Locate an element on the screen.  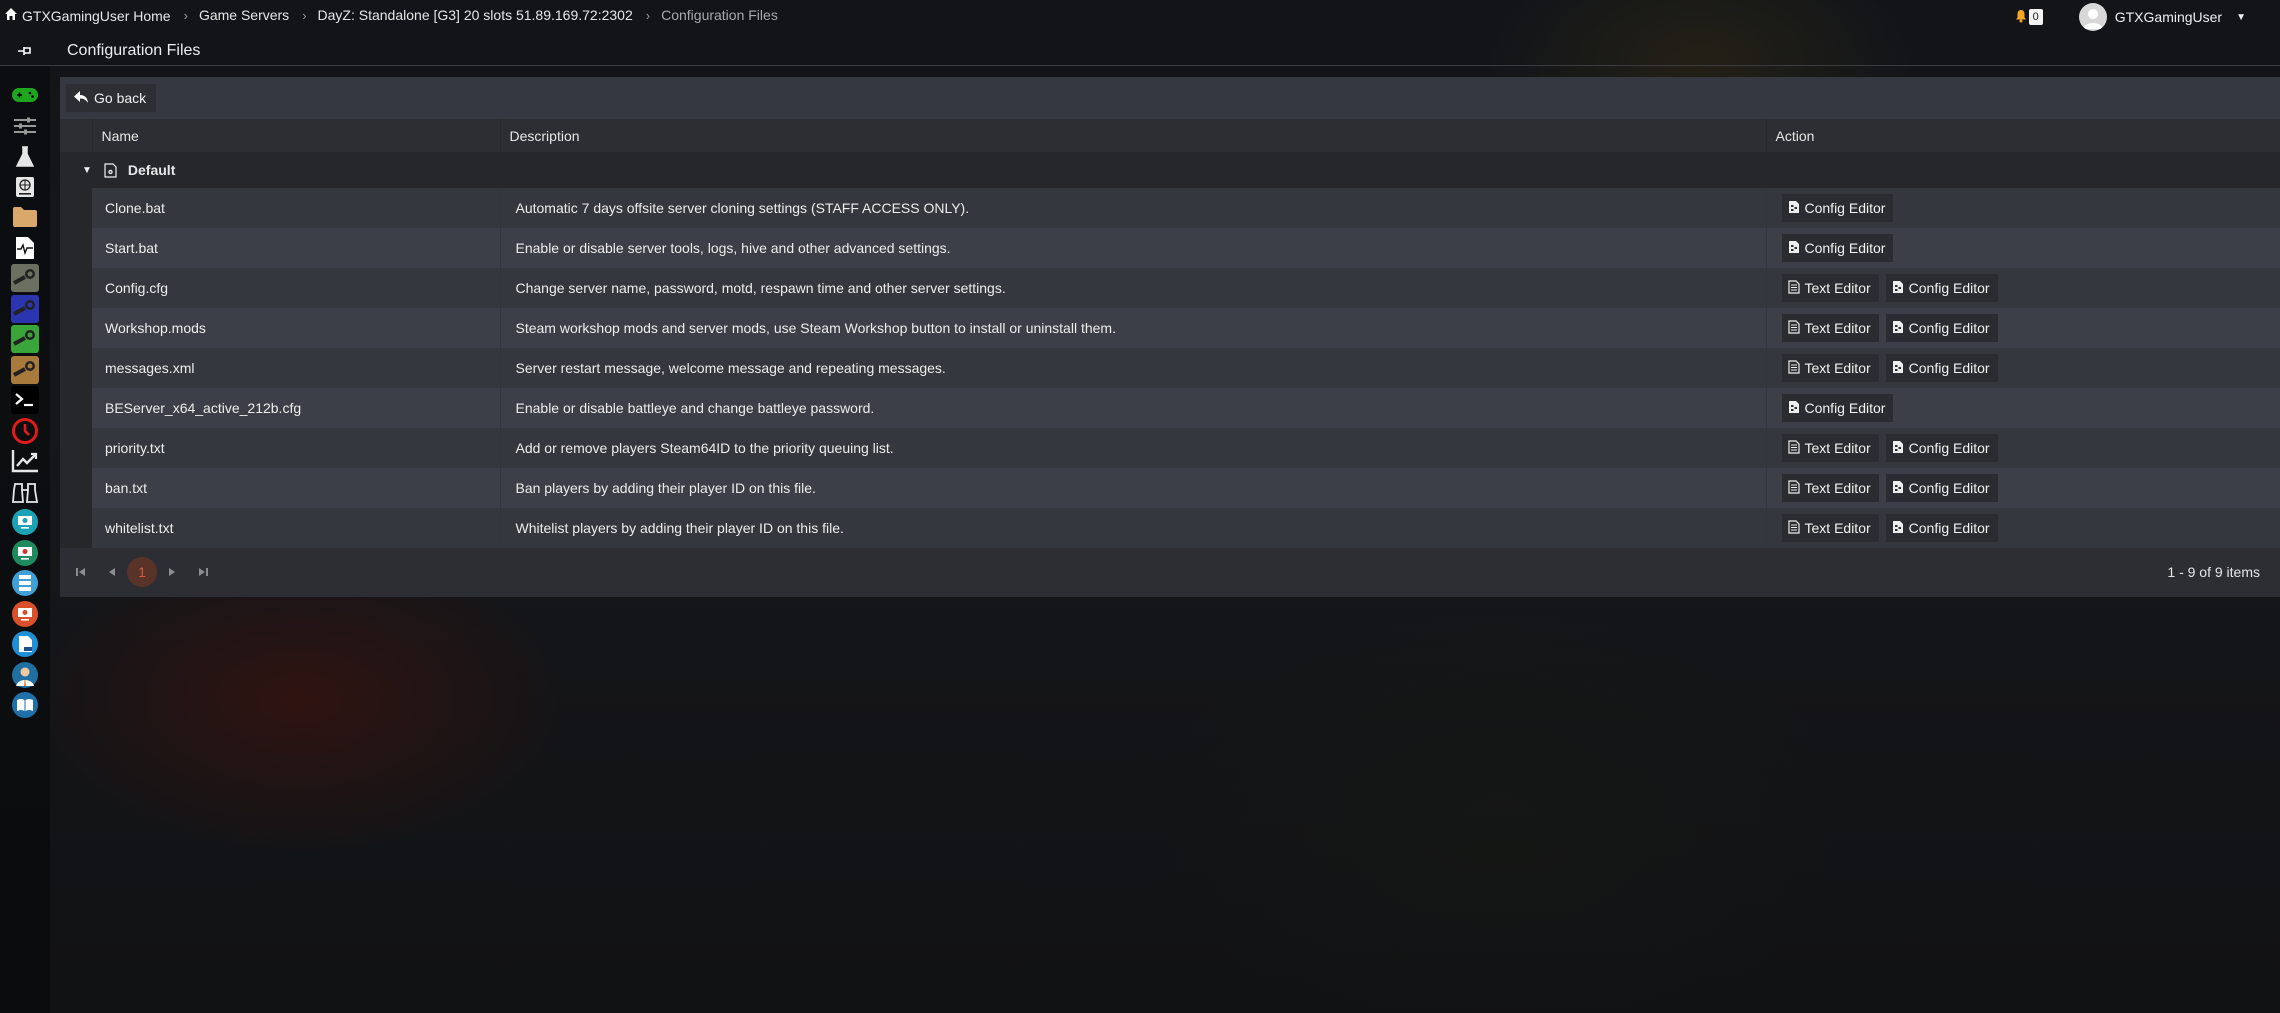
file-name: ban.txt is located at coordinates (296, 488).